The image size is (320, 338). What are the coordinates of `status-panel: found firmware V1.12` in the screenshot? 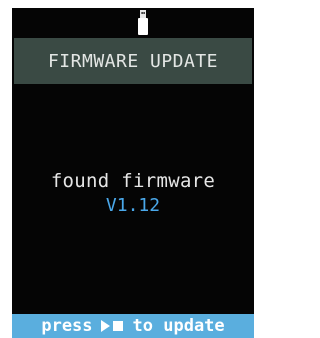 It's located at (133, 193).